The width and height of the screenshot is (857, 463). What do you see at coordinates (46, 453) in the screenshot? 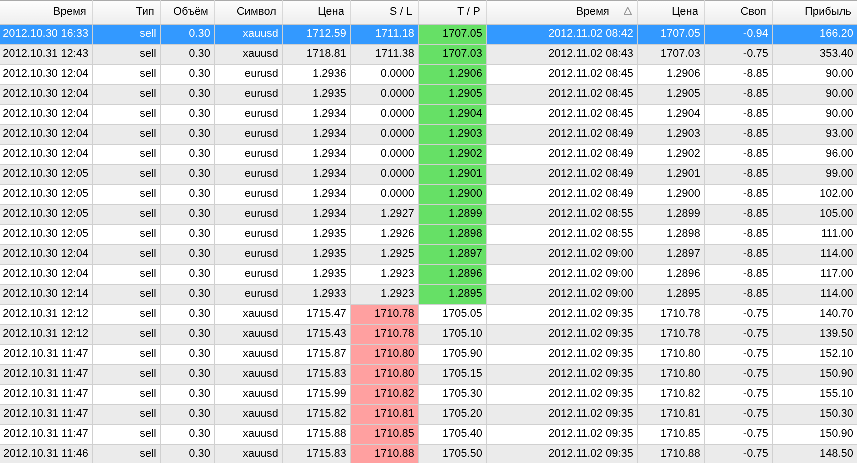
I see `table-cell: 2012.10.31 11:46` at bounding box center [46, 453].